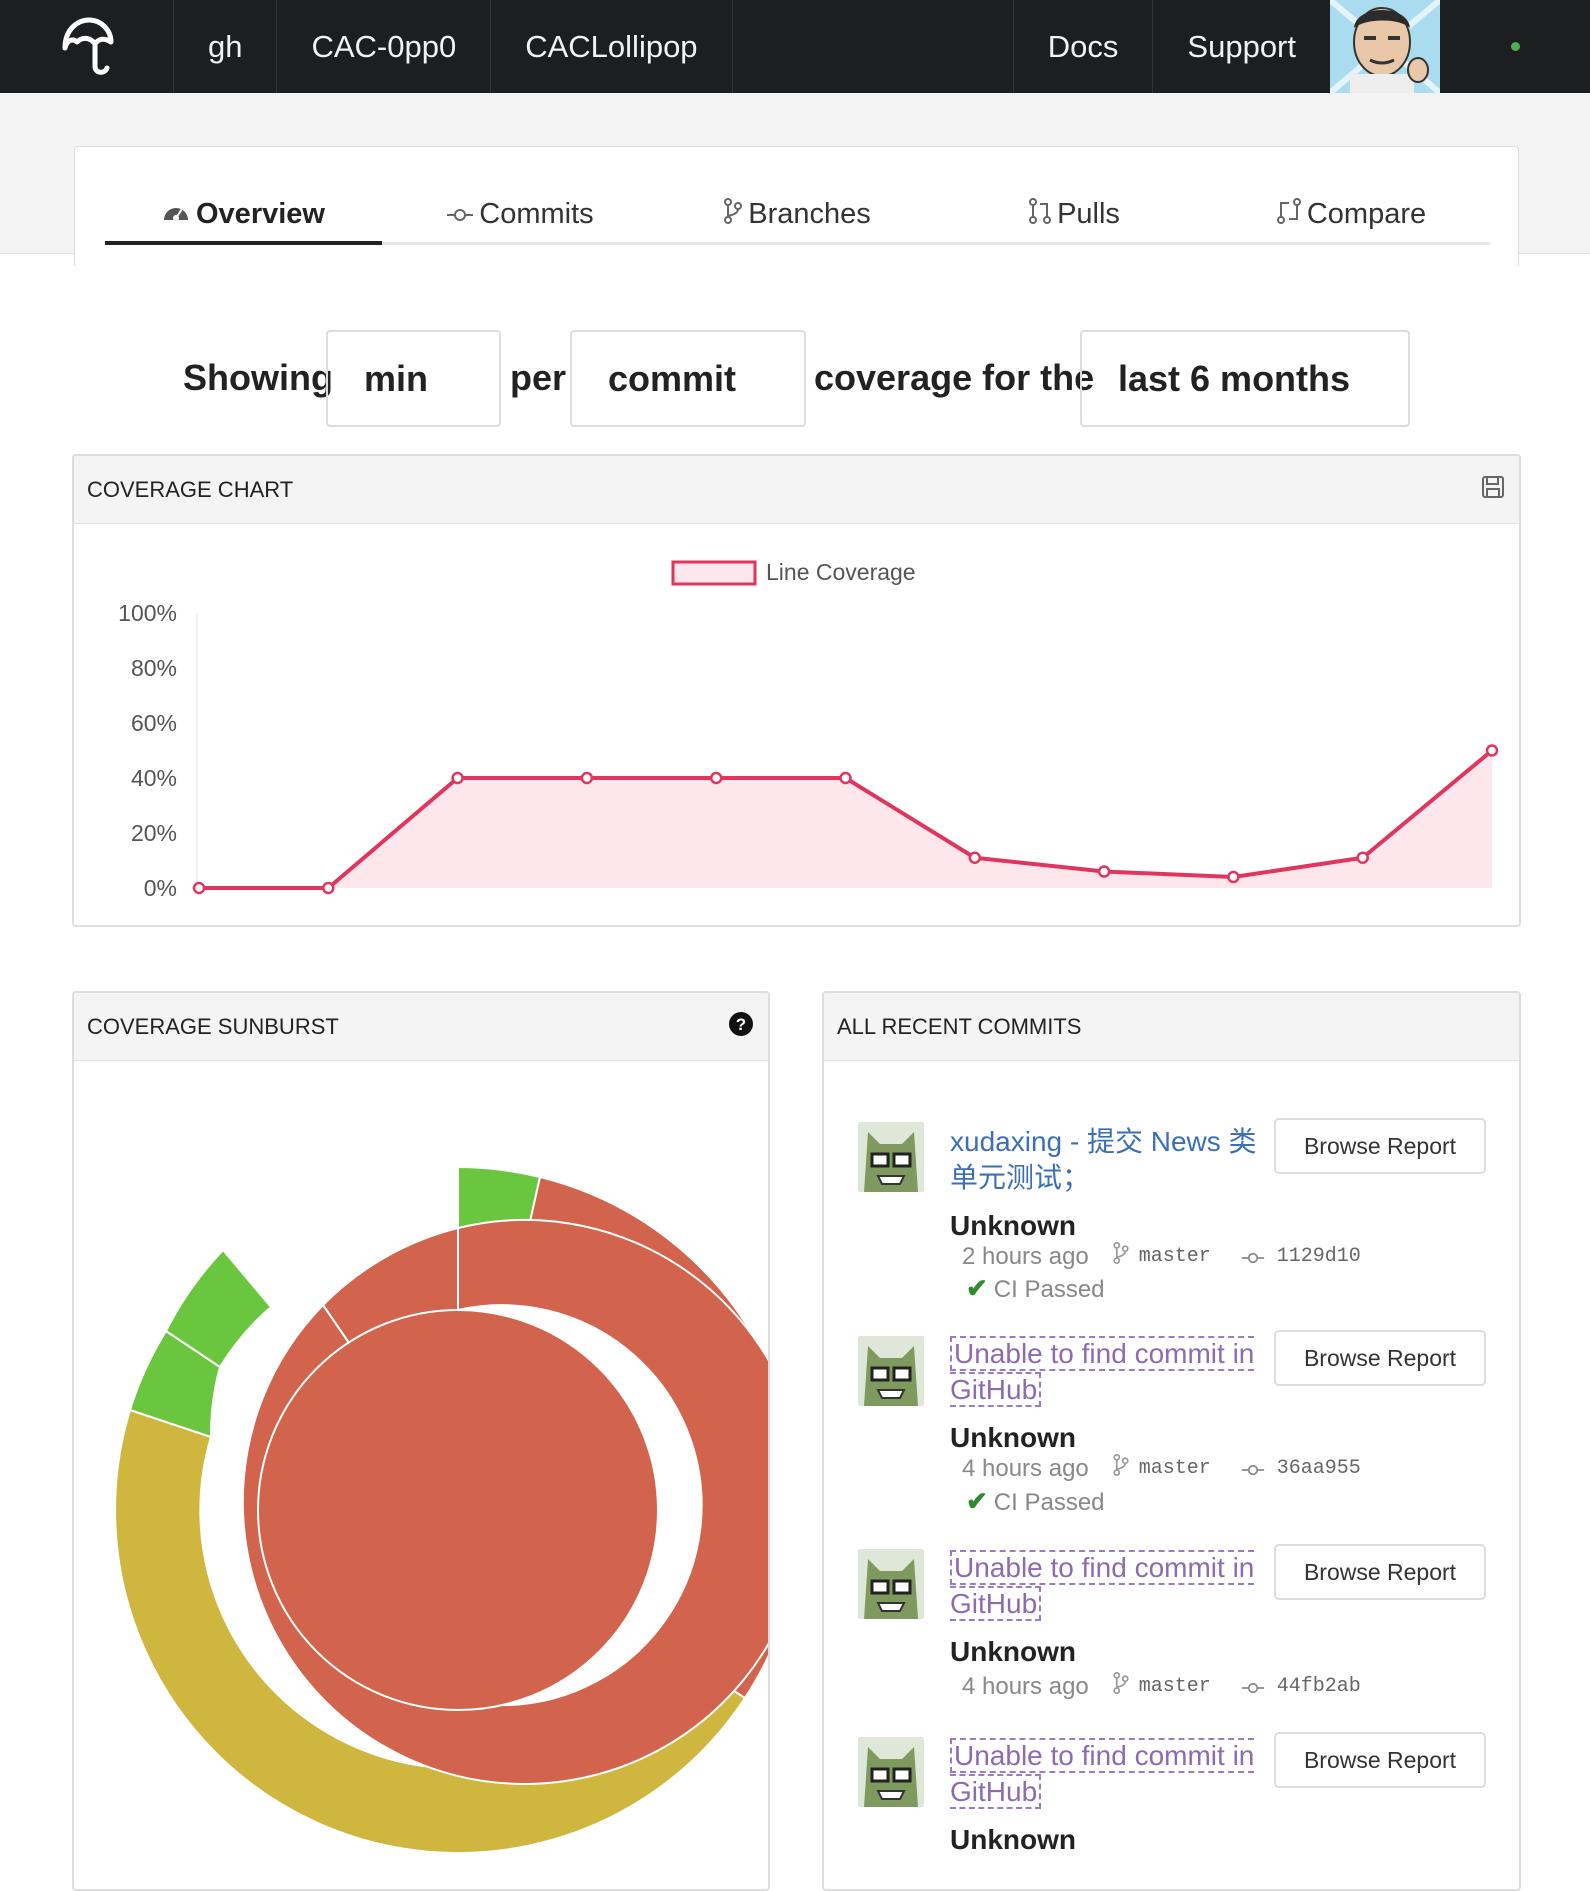 The height and width of the screenshot is (1891, 1590). I want to click on status-indicator, so click(1515, 46).